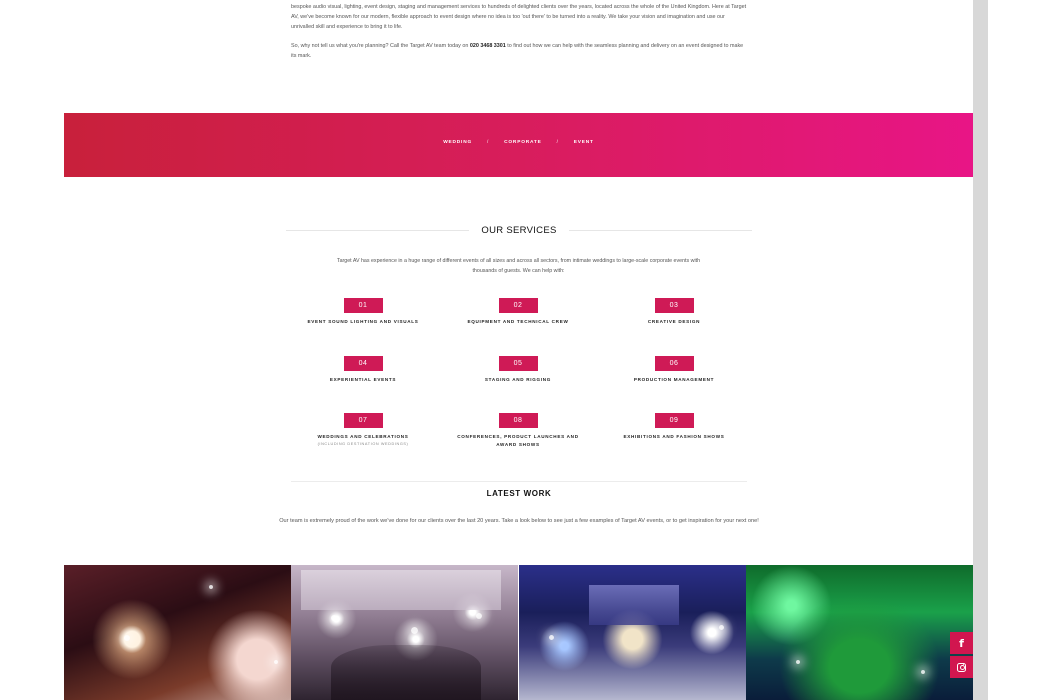  What do you see at coordinates (859, 632) in the screenshot?
I see `event-photo-green-stage` at bounding box center [859, 632].